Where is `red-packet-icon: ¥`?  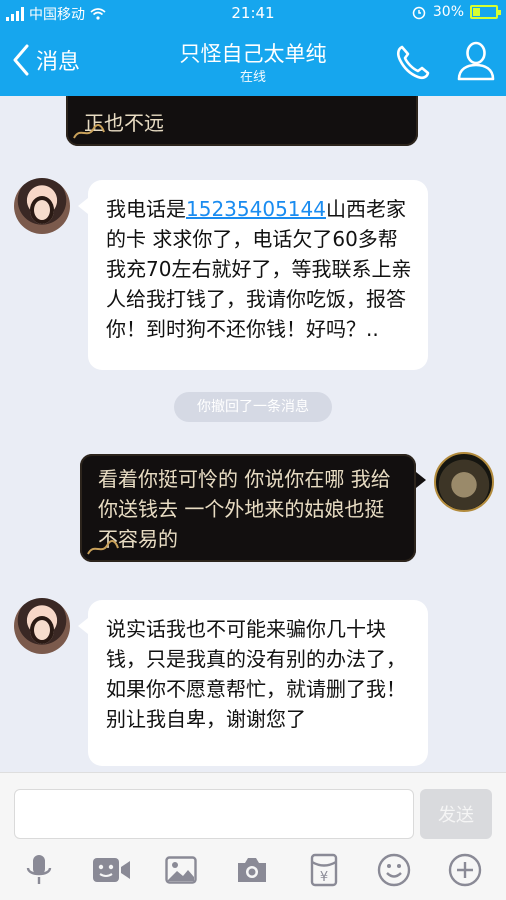
red-packet-icon: ¥ is located at coordinates (324, 870).